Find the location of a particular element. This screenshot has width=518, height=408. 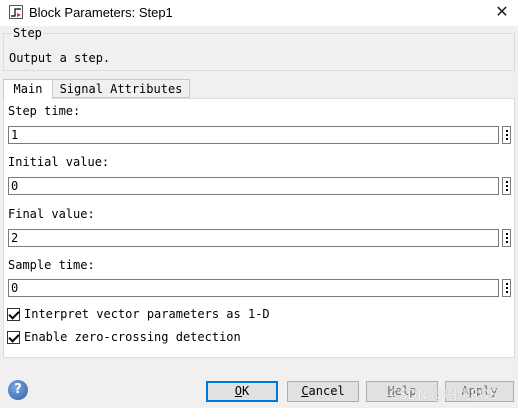

help-mnemonic: H is located at coordinates (391, 391).